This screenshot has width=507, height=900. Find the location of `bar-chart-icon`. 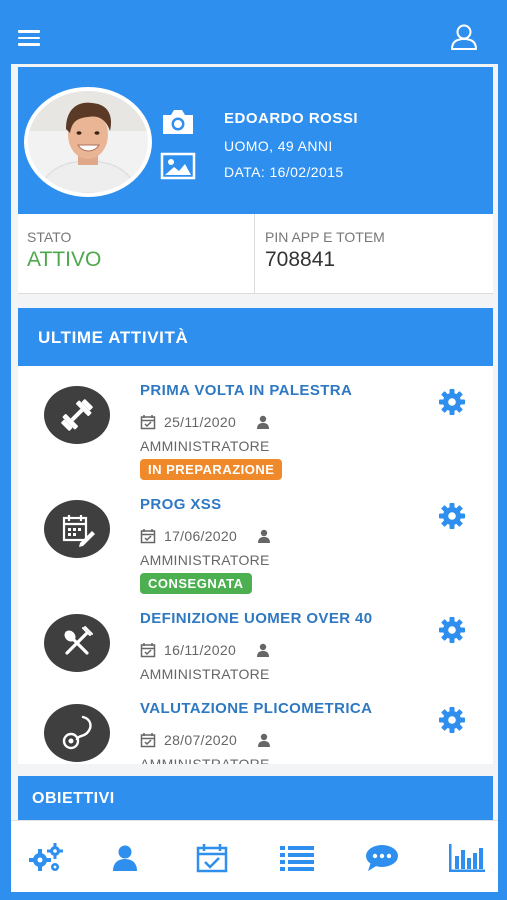

bar-chart-icon is located at coordinates (467, 858).